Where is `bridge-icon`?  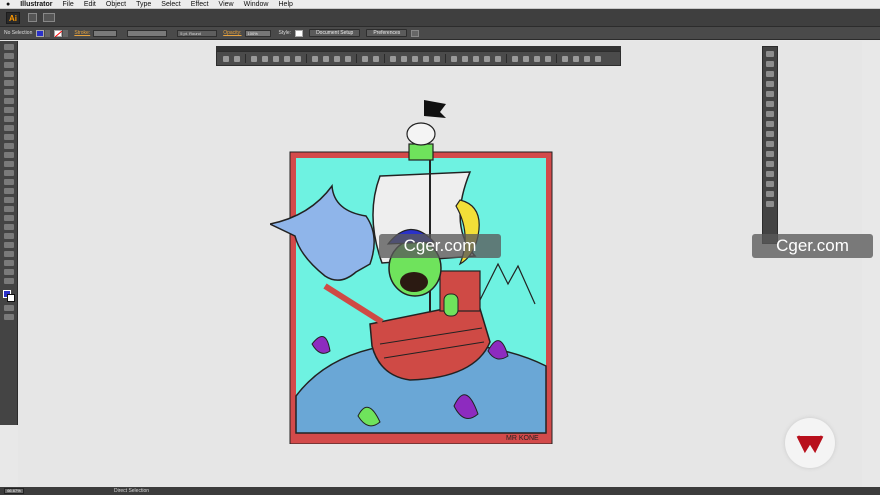 bridge-icon is located at coordinates (32, 17).